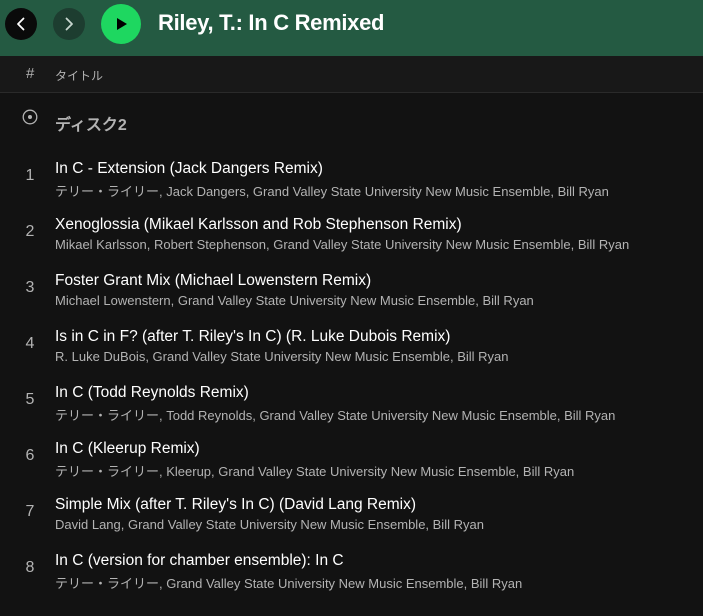 This screenshot has width=703, height=616. Describe the element at coordinates (91, 125) in the screenshot. I see `disc-label: ディスク2` at that location.